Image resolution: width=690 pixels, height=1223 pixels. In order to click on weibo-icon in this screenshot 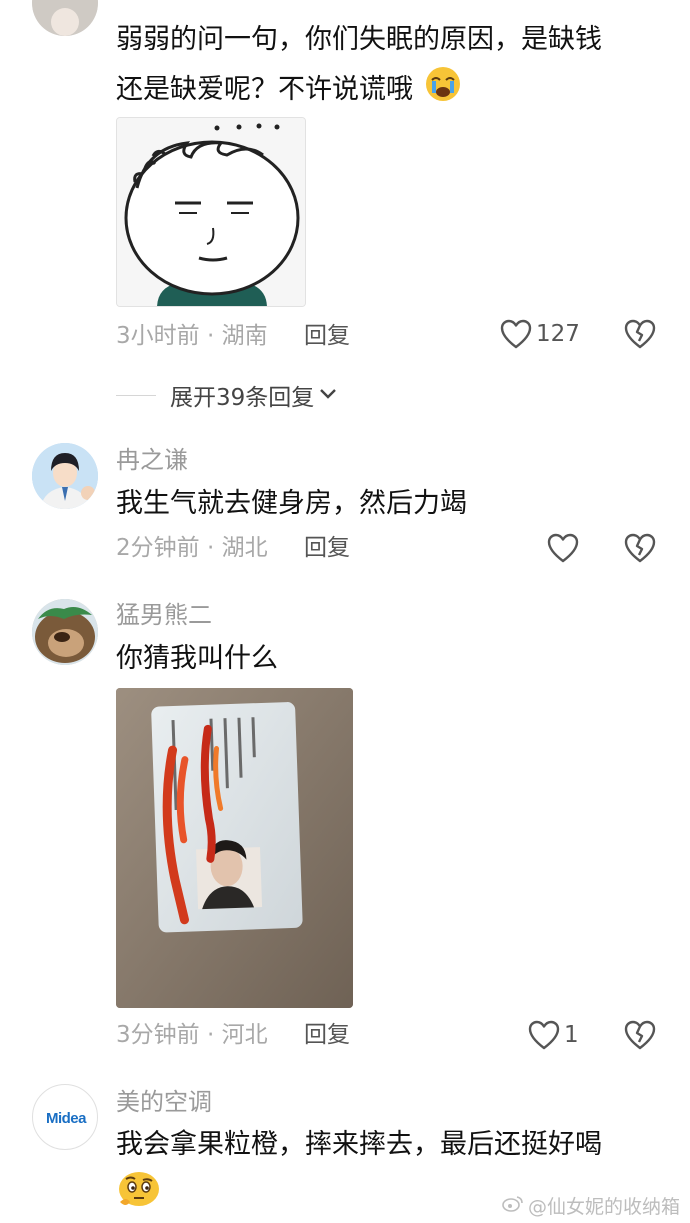, I will do `click(513, 1205)`.